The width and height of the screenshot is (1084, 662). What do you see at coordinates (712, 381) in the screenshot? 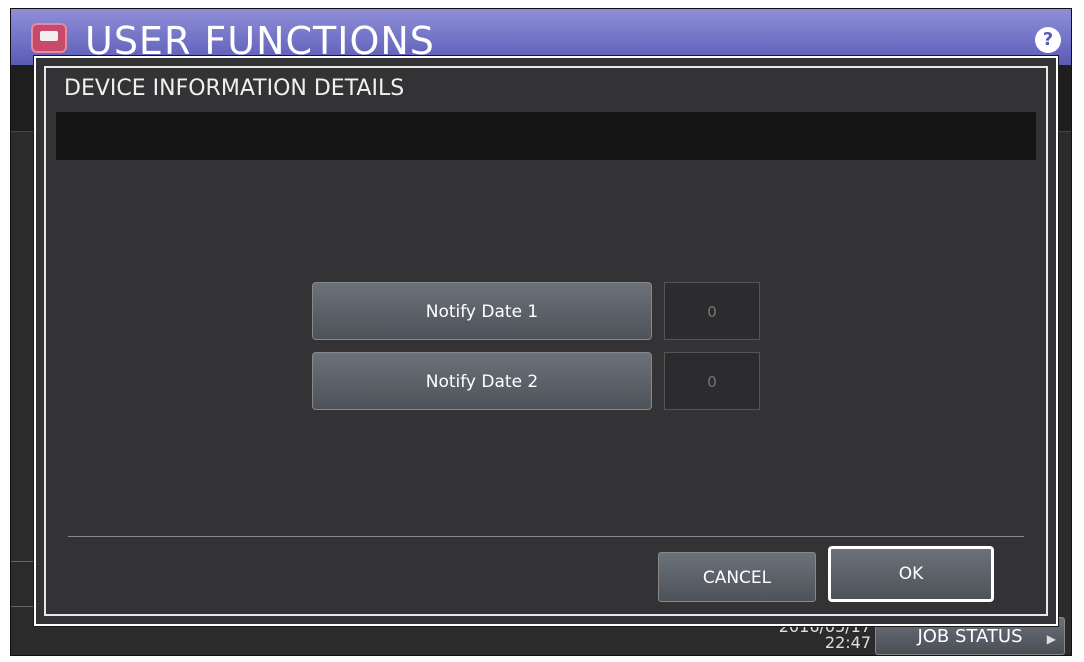
I see `notify-date-2-value: 0` at bounding box center [712, 381].